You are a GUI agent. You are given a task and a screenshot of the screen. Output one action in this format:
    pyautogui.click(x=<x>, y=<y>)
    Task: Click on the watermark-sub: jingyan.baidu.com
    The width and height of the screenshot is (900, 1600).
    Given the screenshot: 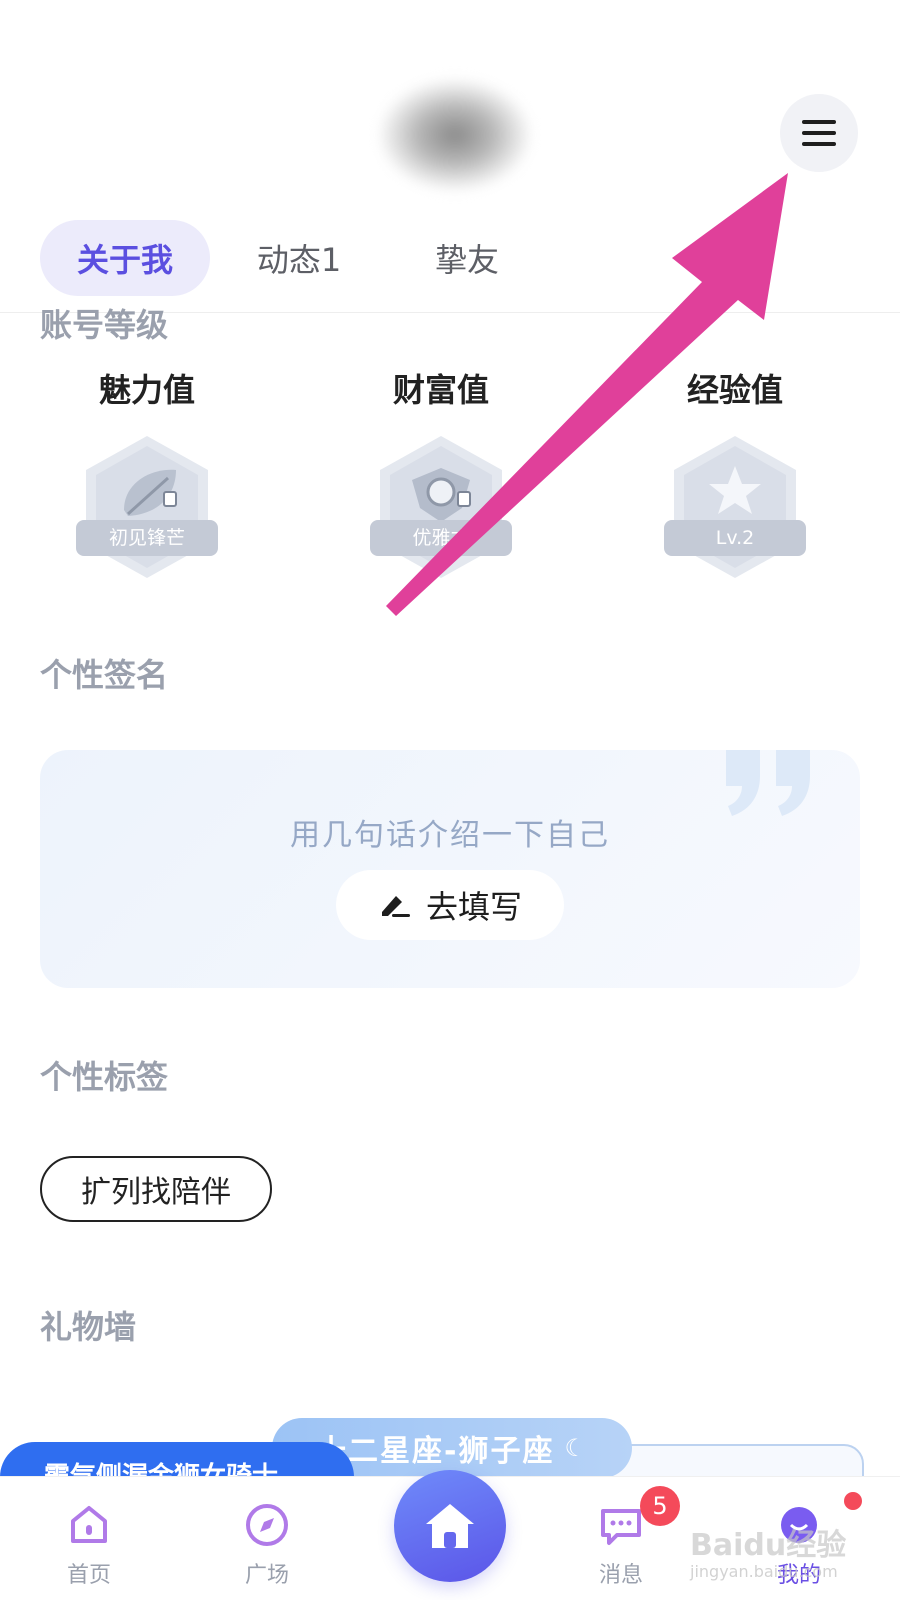 What is the action you would take?
    pyautogui.click(x=764, y=1571)
    